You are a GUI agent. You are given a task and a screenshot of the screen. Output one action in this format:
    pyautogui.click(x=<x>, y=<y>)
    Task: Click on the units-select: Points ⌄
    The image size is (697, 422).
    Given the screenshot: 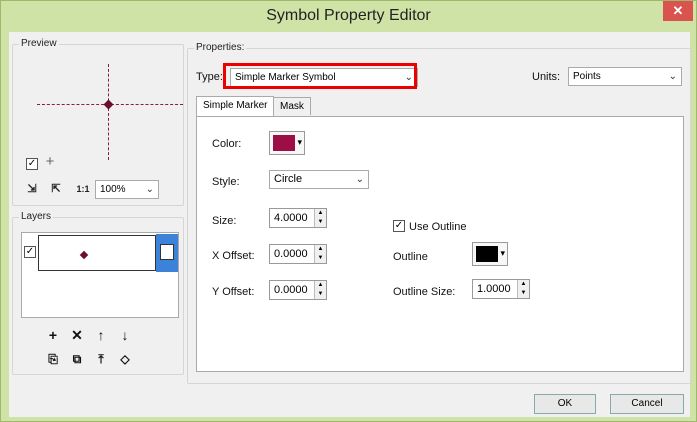 What is the action you would take?
    pyautogui.click(x=625, y=76)
    